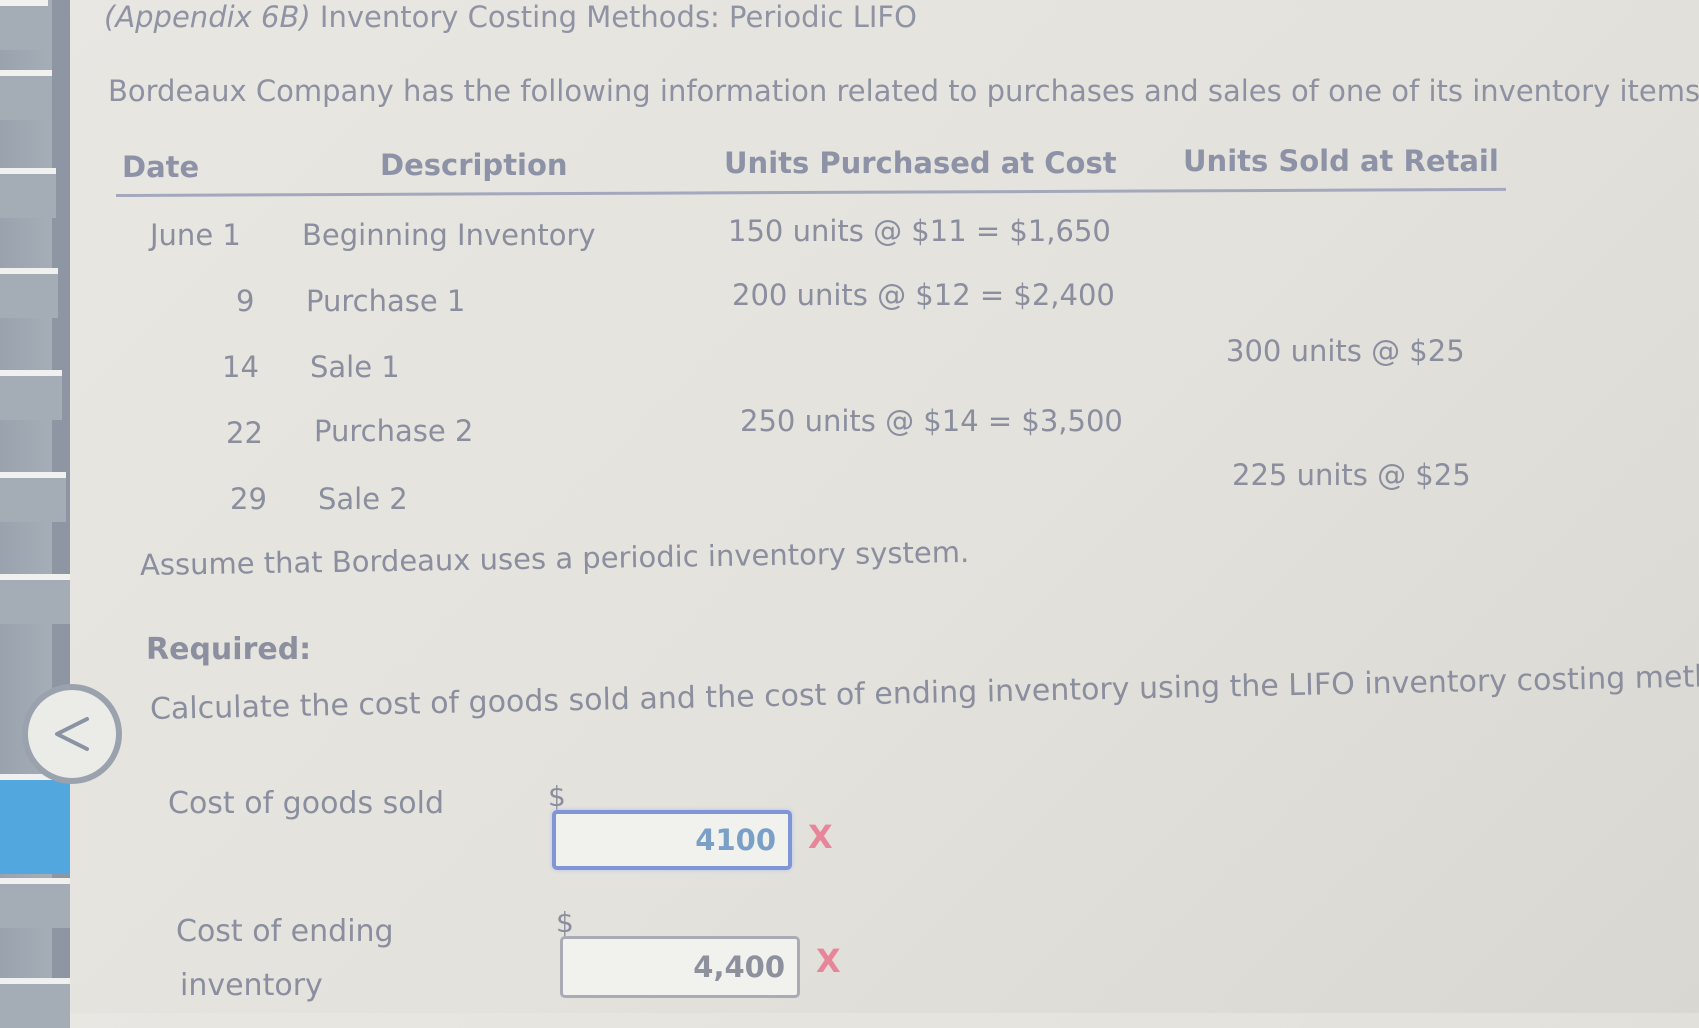 The width and height of the screenshot is (1699, 1028). Describe the element at coordinates (251, 985) in the screenshot. I see `ending-inventory-label-line2: inventory` at that location.